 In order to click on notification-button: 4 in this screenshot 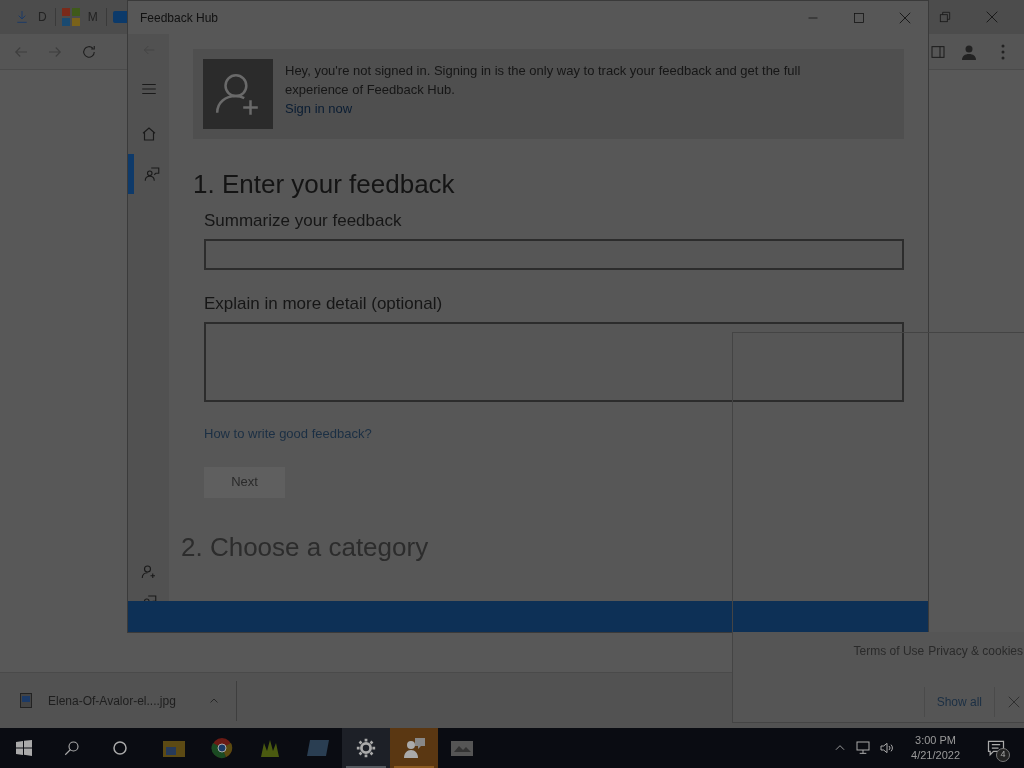, I will do `click(996, 748)`.